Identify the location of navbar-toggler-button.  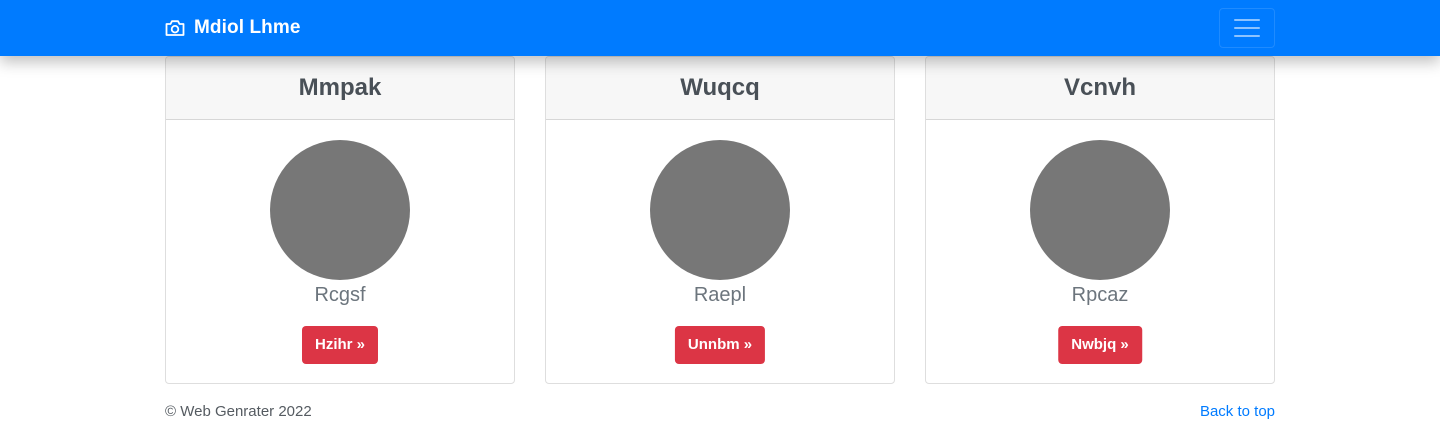
(1247, 28).